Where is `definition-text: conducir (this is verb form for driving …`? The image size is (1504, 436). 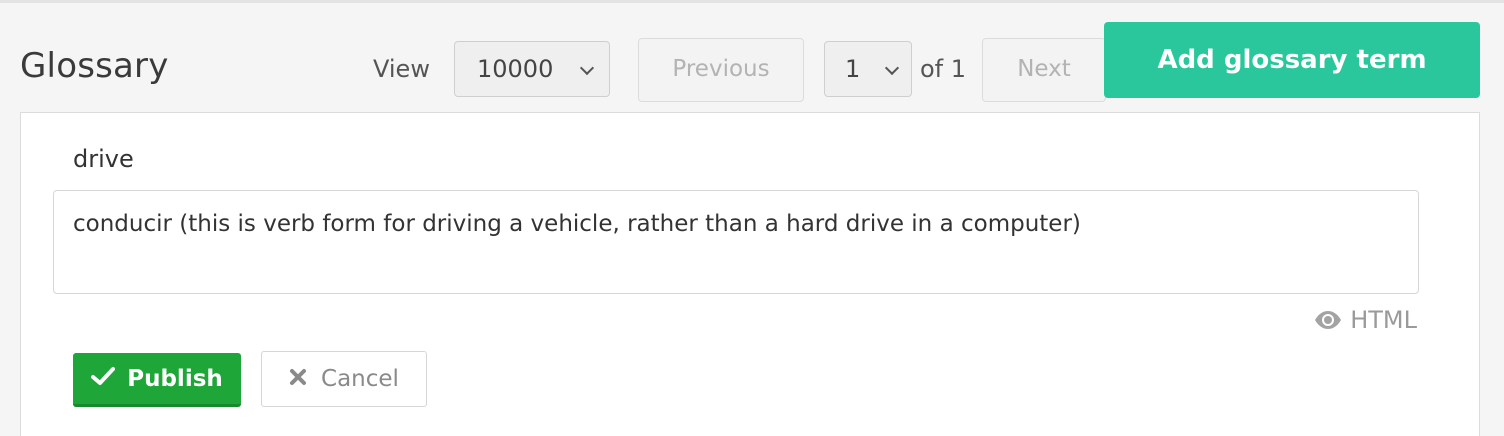
definition-text: conducir (this is verb form for driving … is located at coordinates (577, 224).